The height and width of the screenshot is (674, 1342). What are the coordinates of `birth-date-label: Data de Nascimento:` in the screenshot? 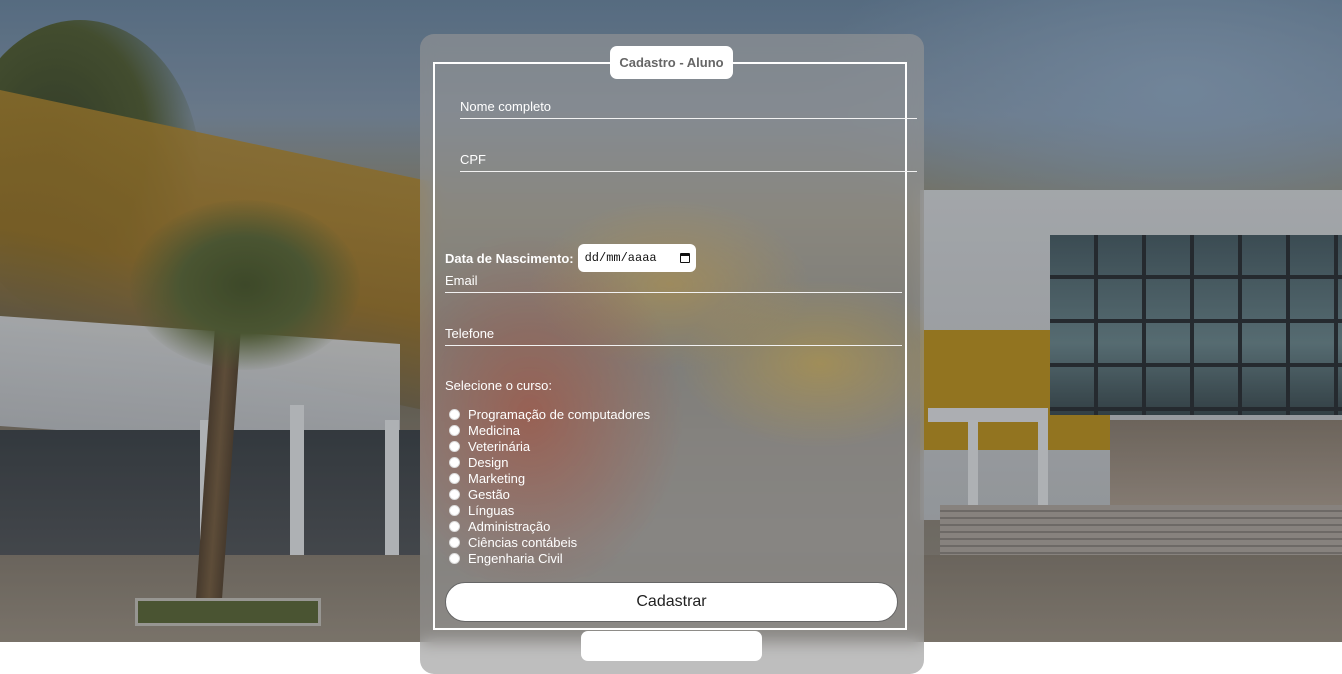 It's located at (509, 258).